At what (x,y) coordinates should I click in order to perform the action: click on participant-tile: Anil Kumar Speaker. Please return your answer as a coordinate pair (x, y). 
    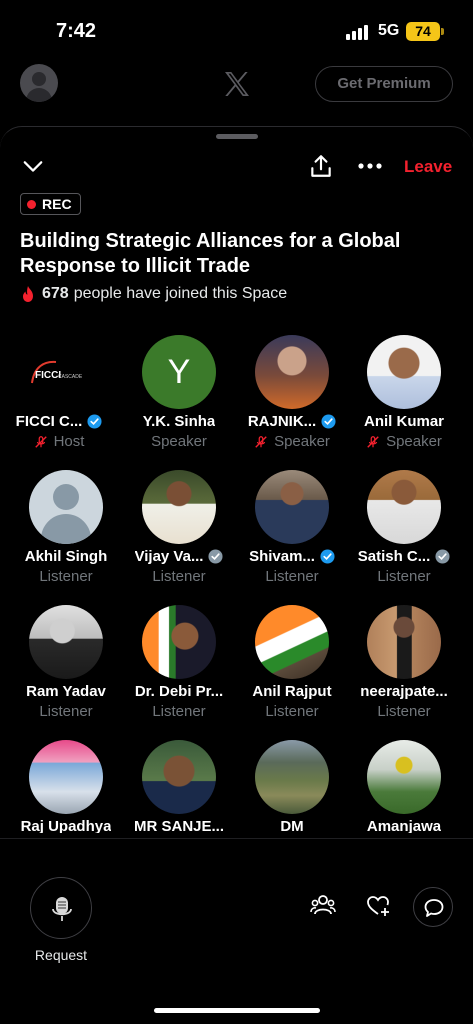
    Looking at the image, I should click on (404, 402).